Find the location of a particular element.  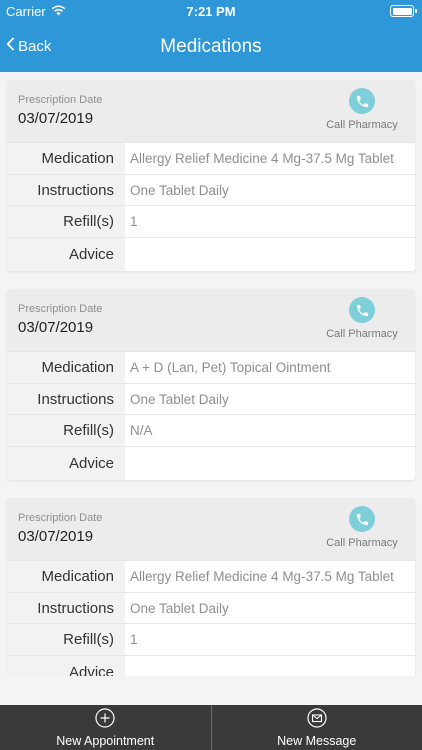

medication-value: A + D (Lan, Pet) Topical Ointment is located at coordinates (230, 367).